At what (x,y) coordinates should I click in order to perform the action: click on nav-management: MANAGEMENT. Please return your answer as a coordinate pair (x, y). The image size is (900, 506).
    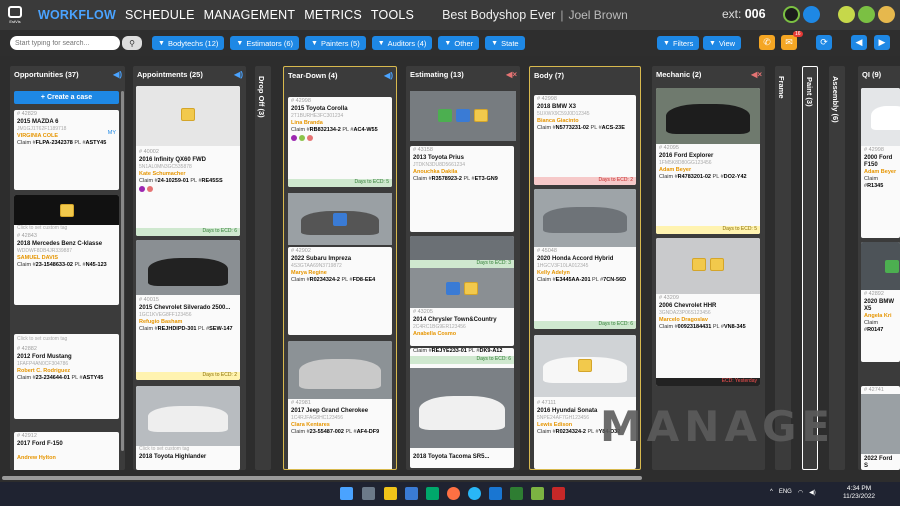
    Looking at the image, I should click on (250, 15).